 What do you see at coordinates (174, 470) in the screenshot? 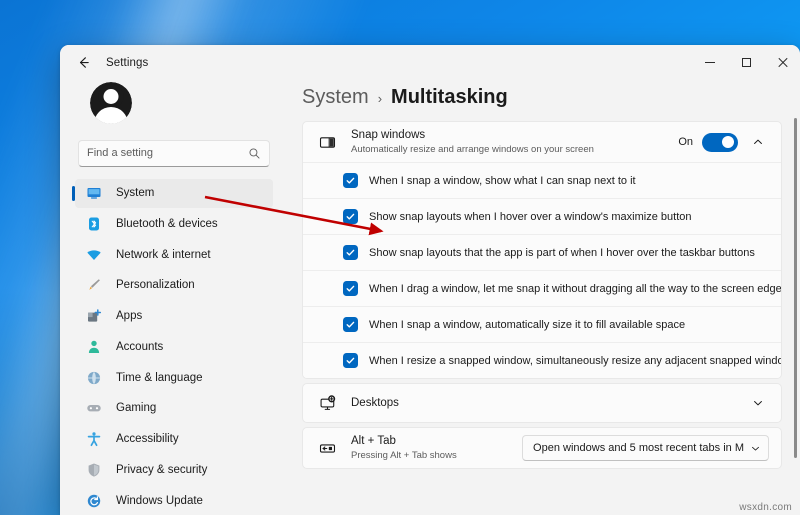
I see `sidebar-item-privacy-security: Privacy & security` at bounding box center [174, 470].